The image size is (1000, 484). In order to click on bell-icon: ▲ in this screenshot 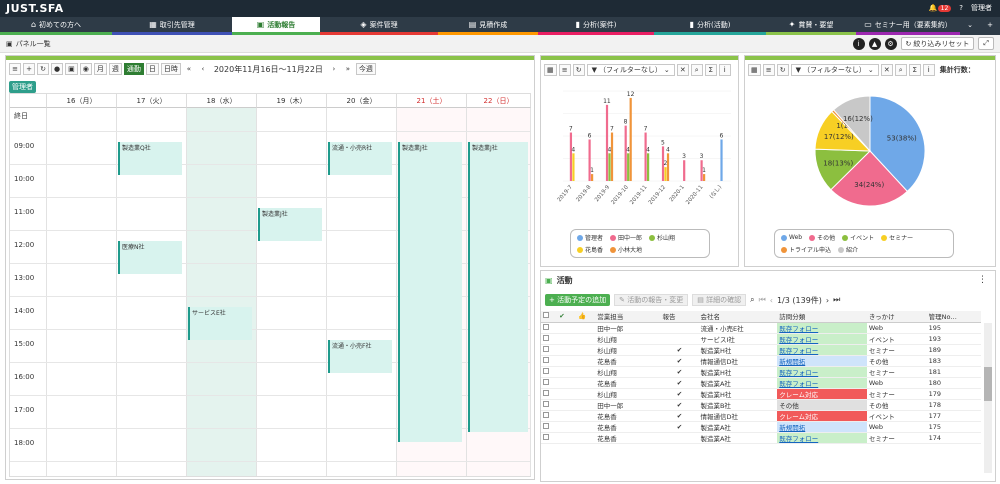, I will do `click(874, 43)`.